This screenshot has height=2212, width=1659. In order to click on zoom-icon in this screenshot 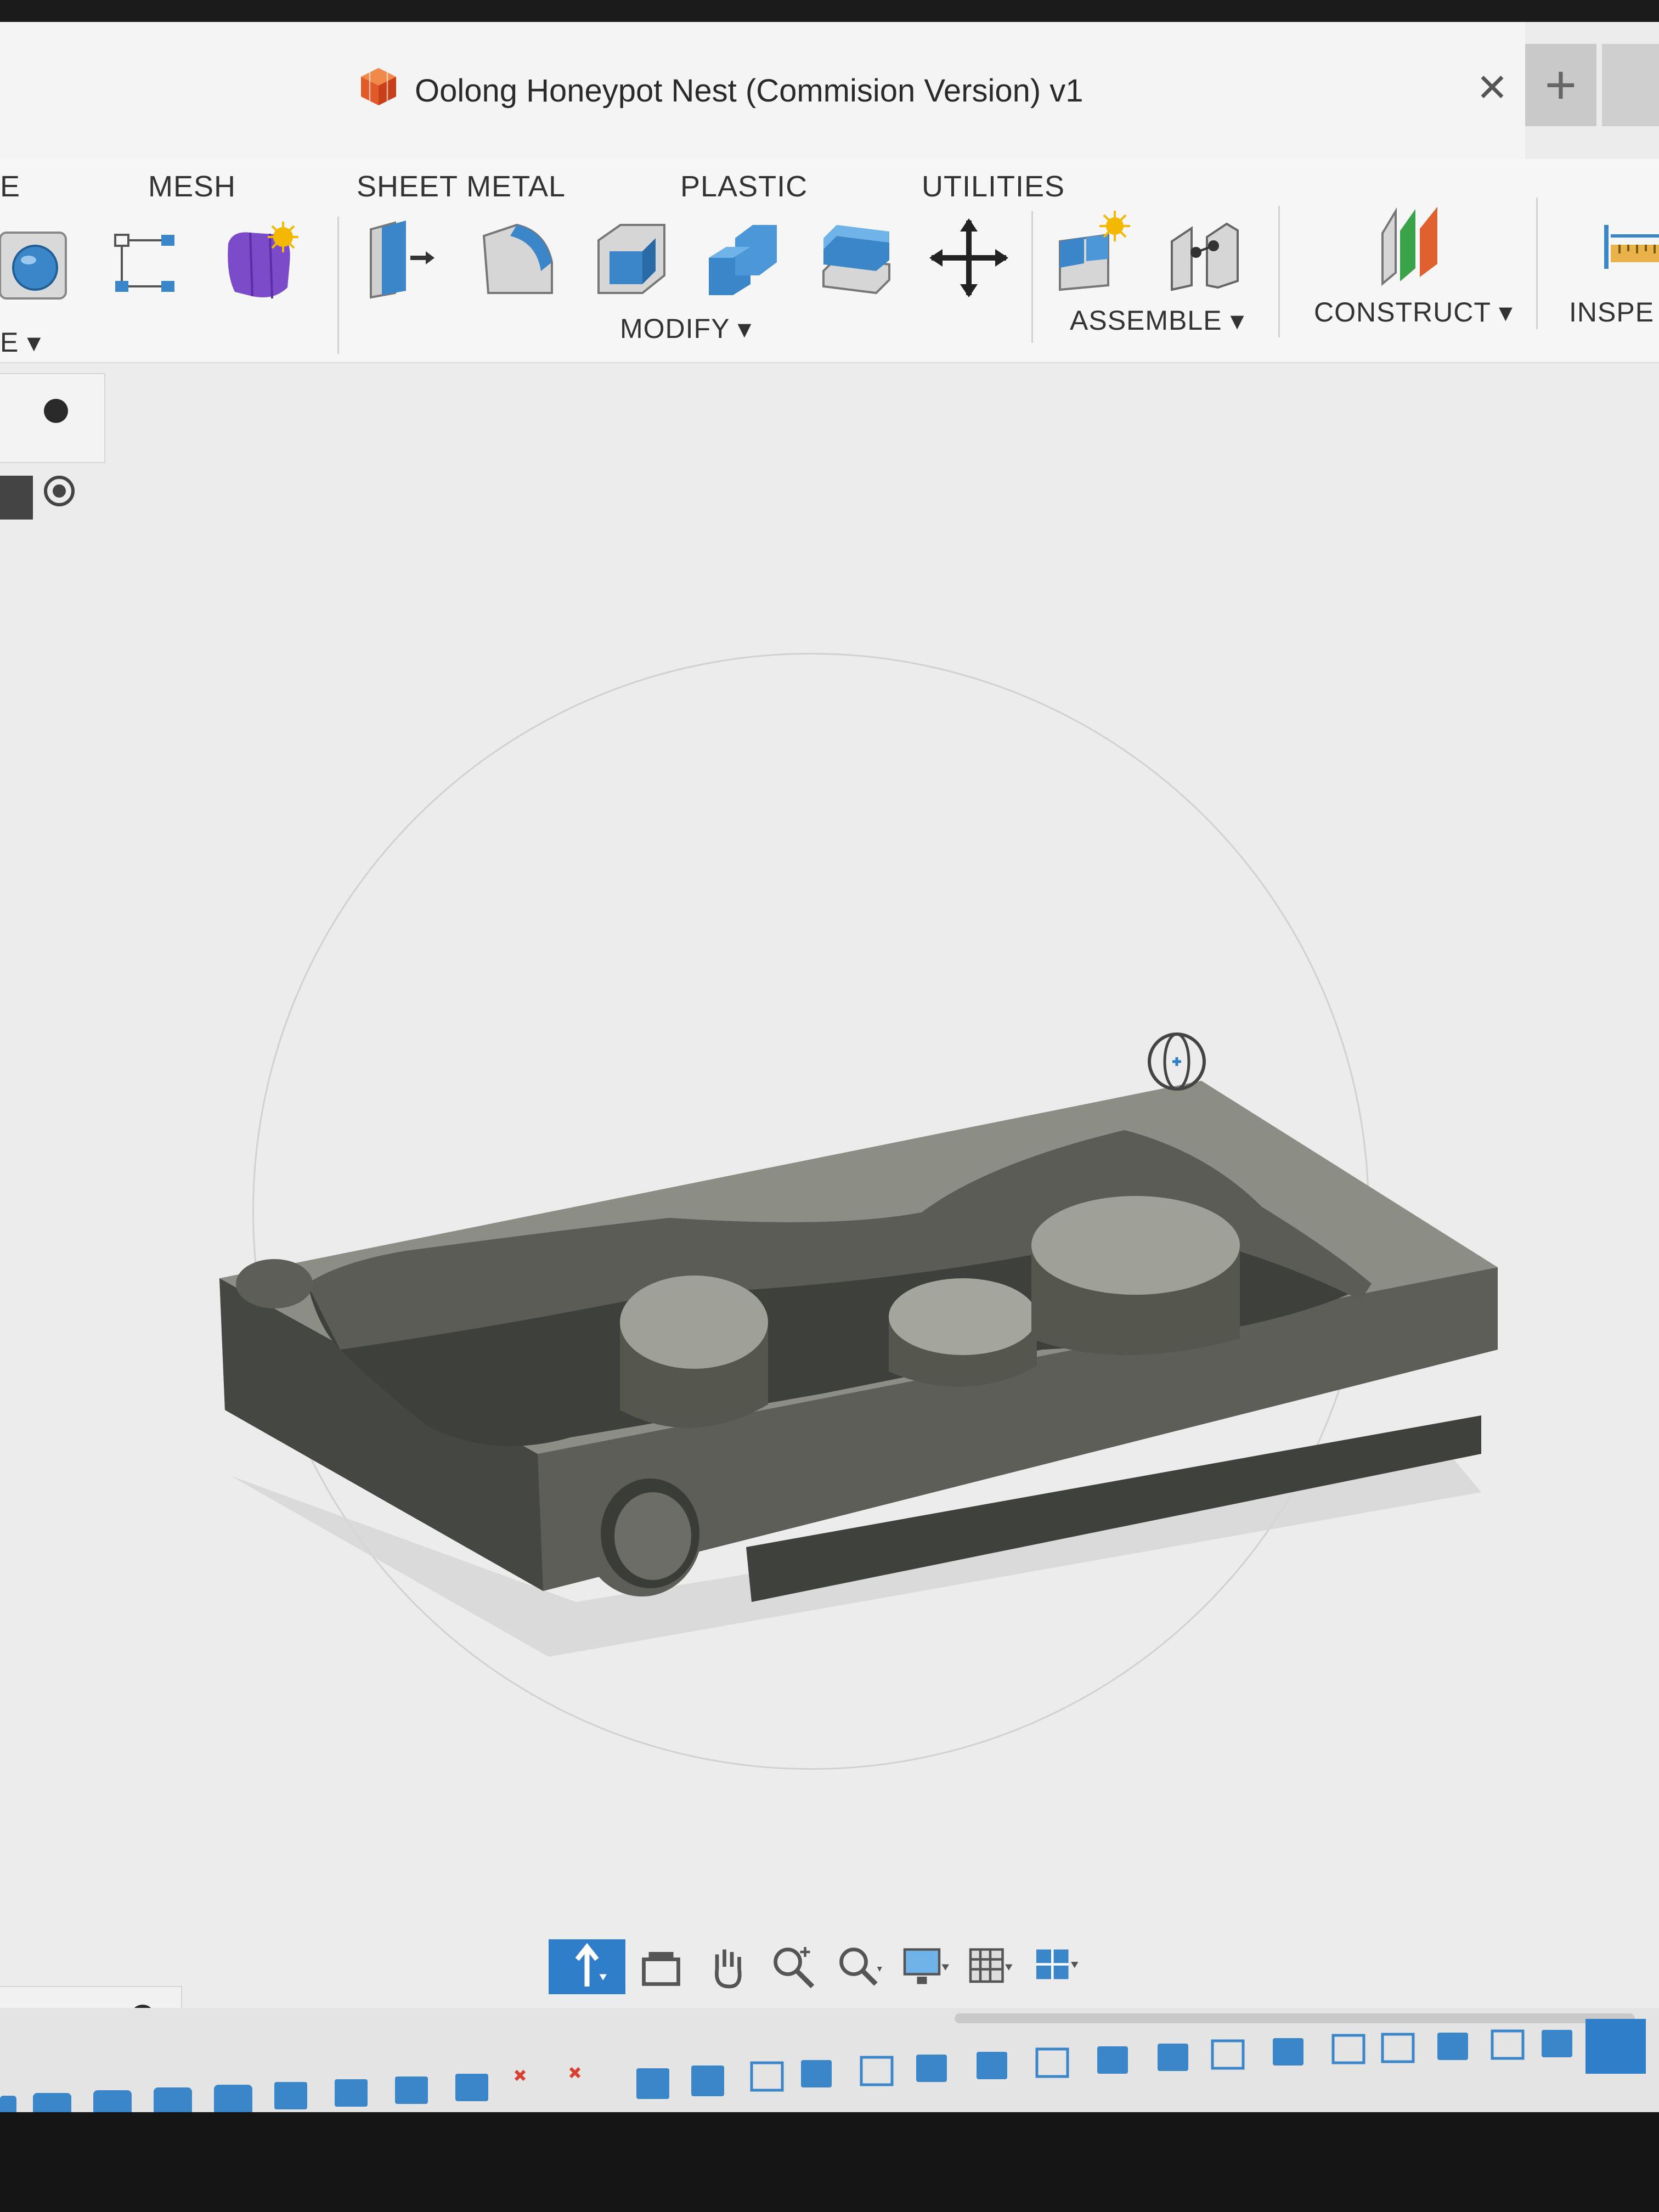, I will do `click(793, 1967)`.